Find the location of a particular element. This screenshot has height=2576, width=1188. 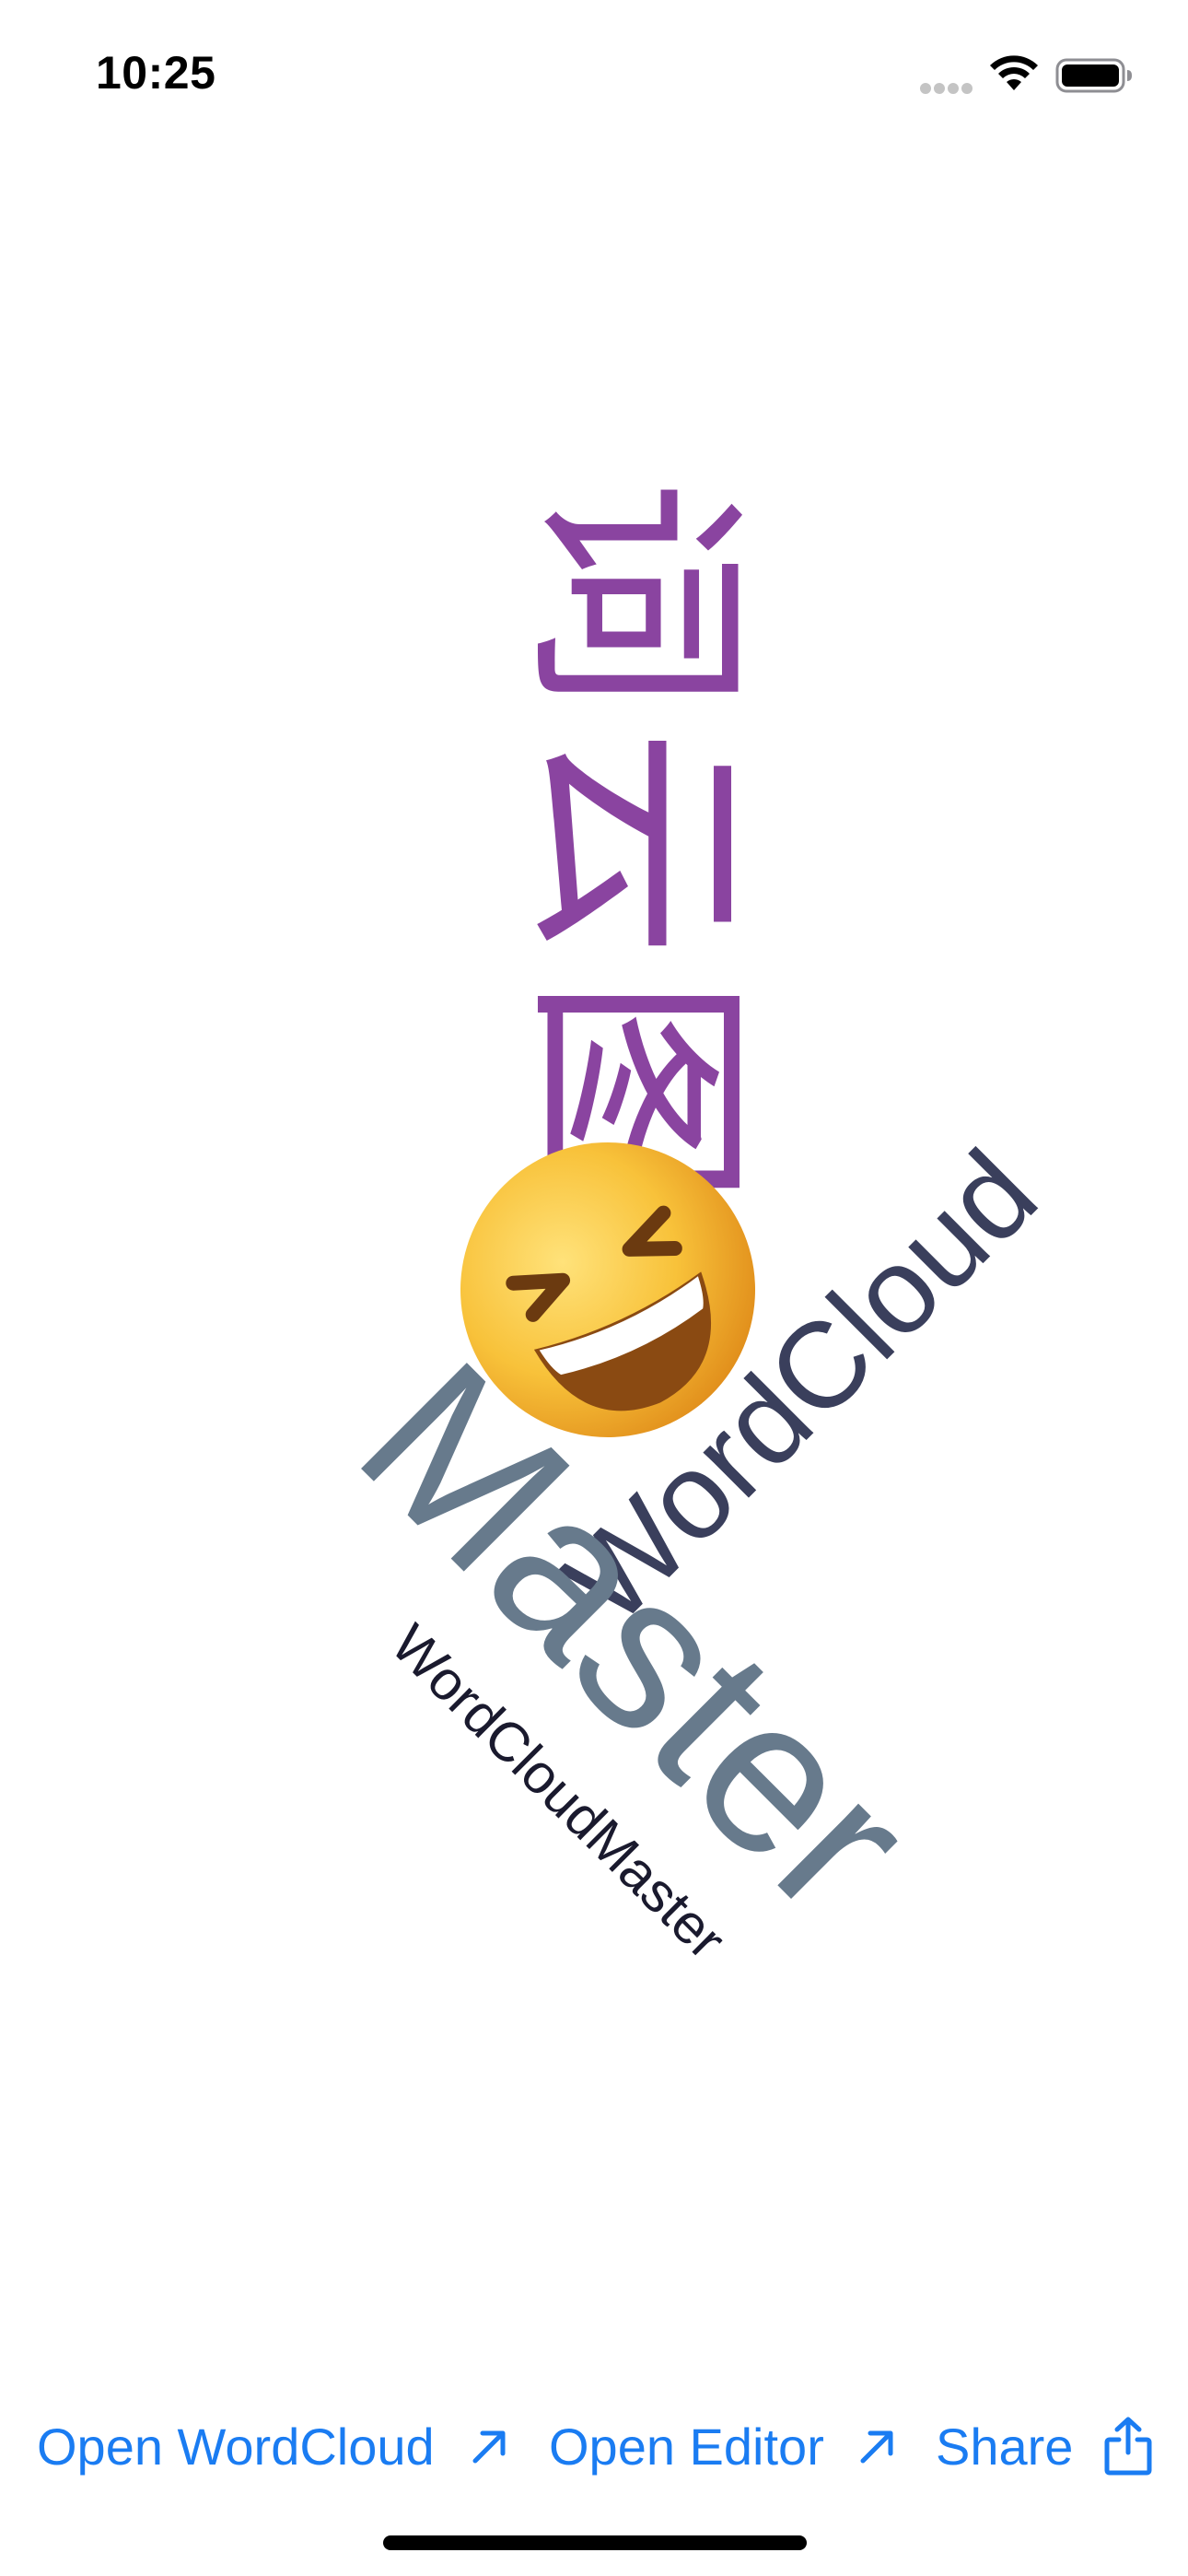

open-wordcloud-label: Open WordCloud is located at coordinates (236, 2447).